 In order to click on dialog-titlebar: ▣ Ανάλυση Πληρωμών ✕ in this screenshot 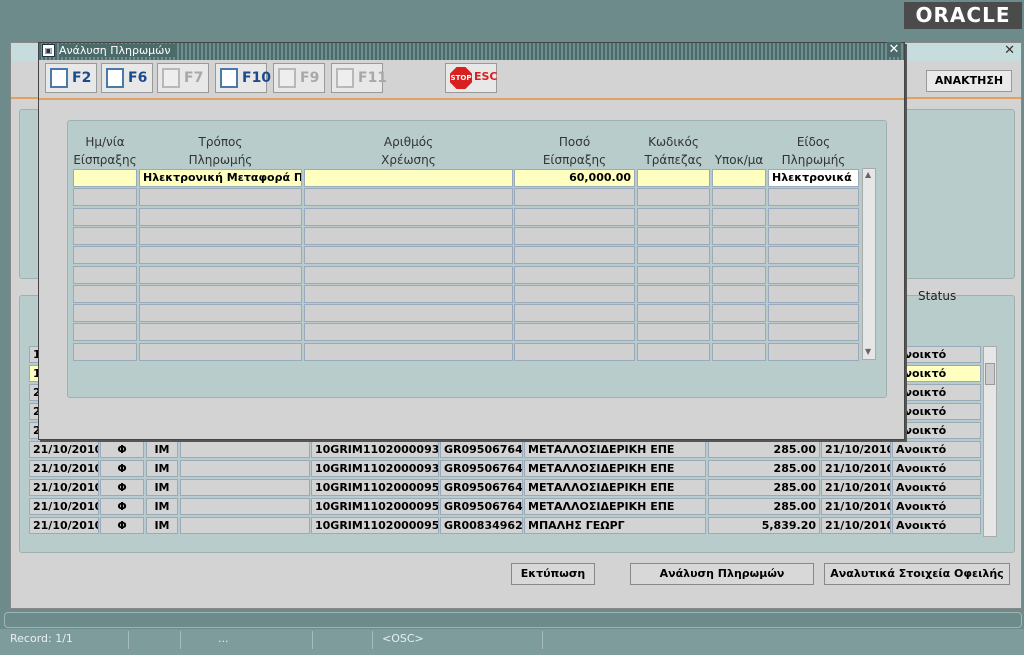, I will do `click(471, 51)`.